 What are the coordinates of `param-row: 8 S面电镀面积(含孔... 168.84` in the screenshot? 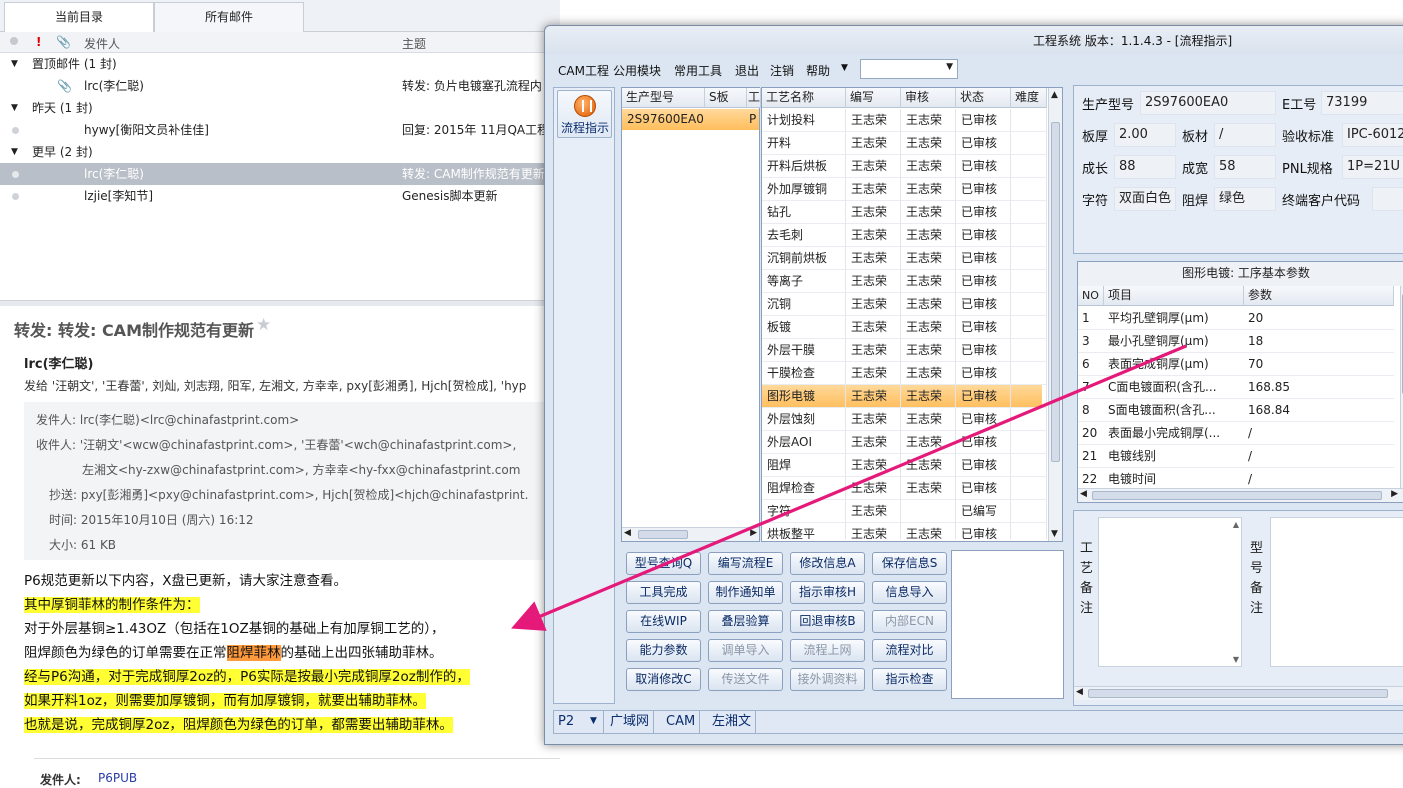 It's located at (1236, 410).